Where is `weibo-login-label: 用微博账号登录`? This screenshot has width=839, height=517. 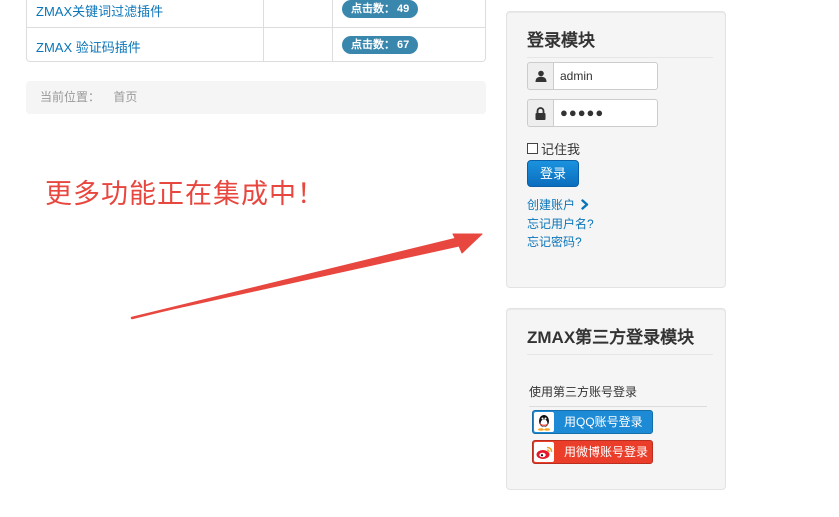
weibo-login-label: 用微博账号登录 is located at coordinates (606, 452).